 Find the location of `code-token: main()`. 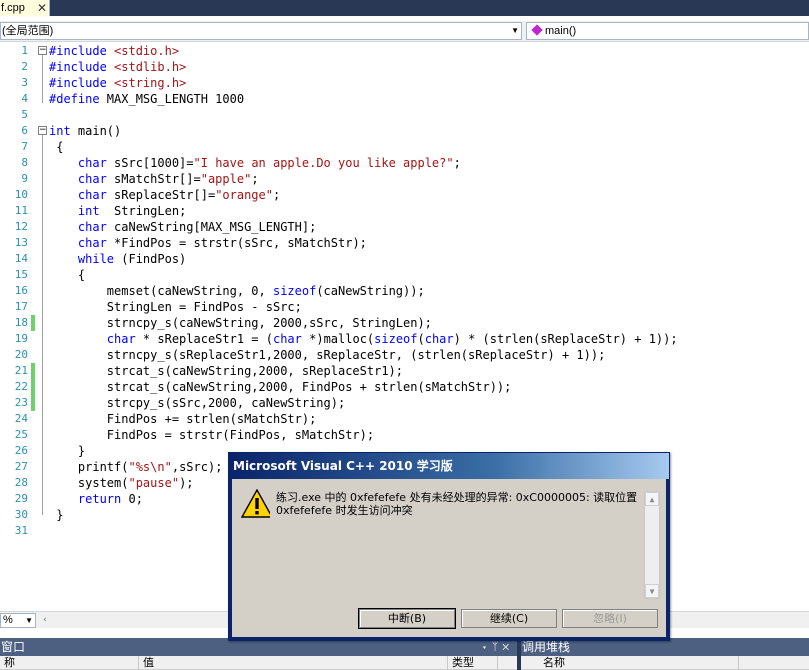

code-token: main() is located at coordinates (96, 131).